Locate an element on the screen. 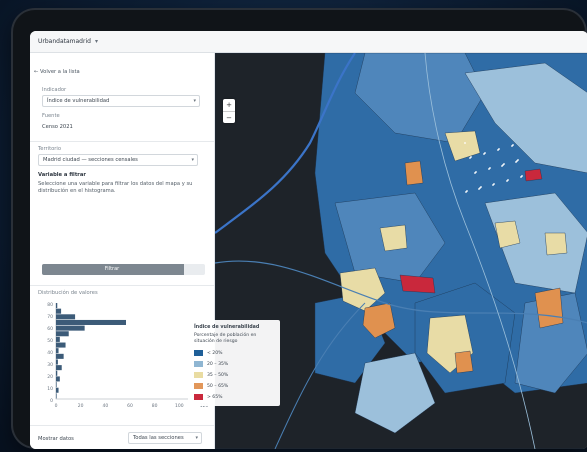 The height and width of the screenshot is (452, 587). histogram-title: Distribución de valores is located at coordinates (68, 293).